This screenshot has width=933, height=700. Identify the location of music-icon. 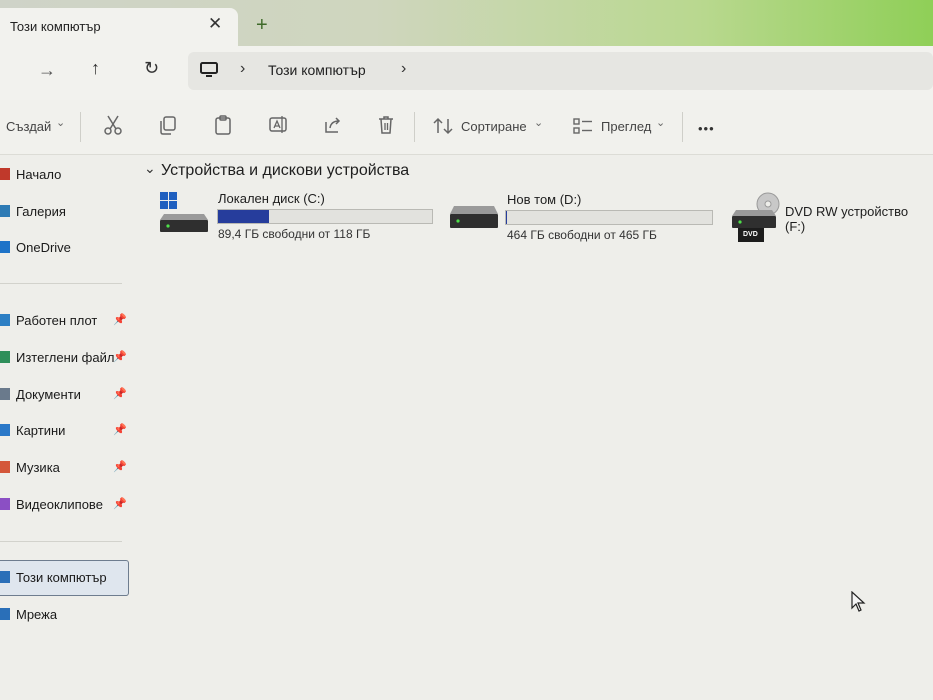
(5, 467).